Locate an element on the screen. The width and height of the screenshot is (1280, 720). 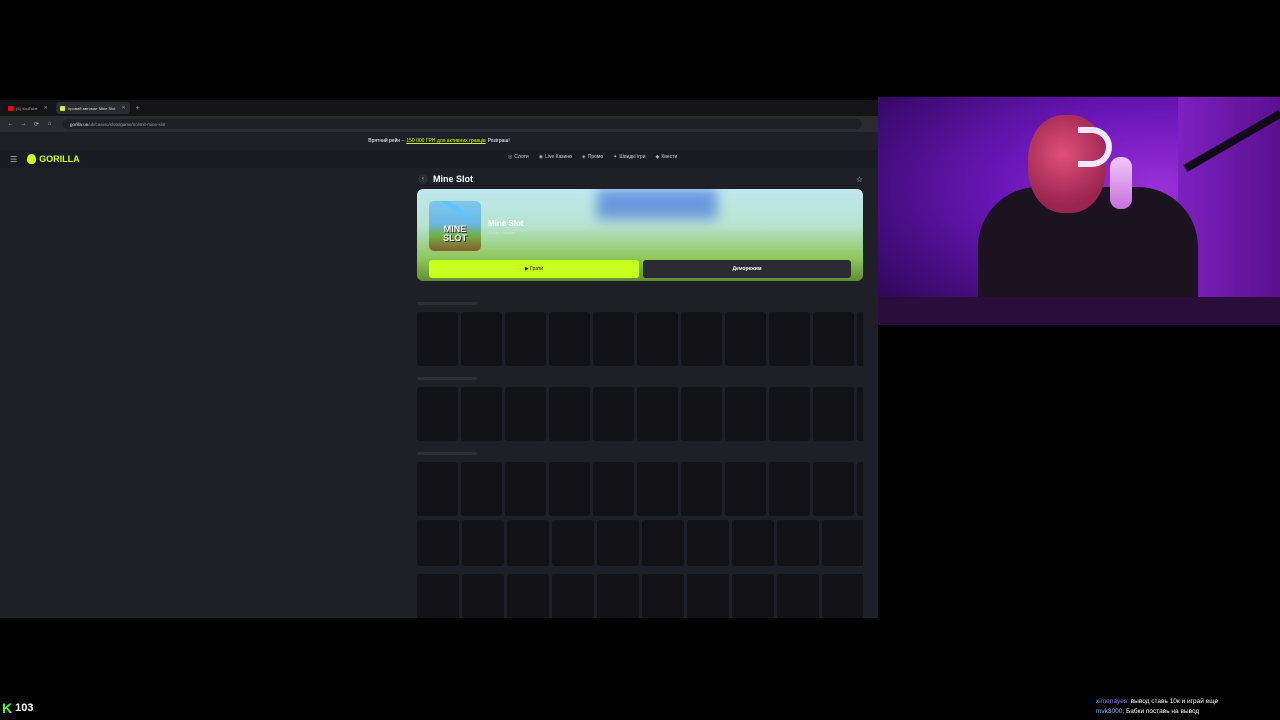
viewer-count: 103 is located at coordinates (24, 708).